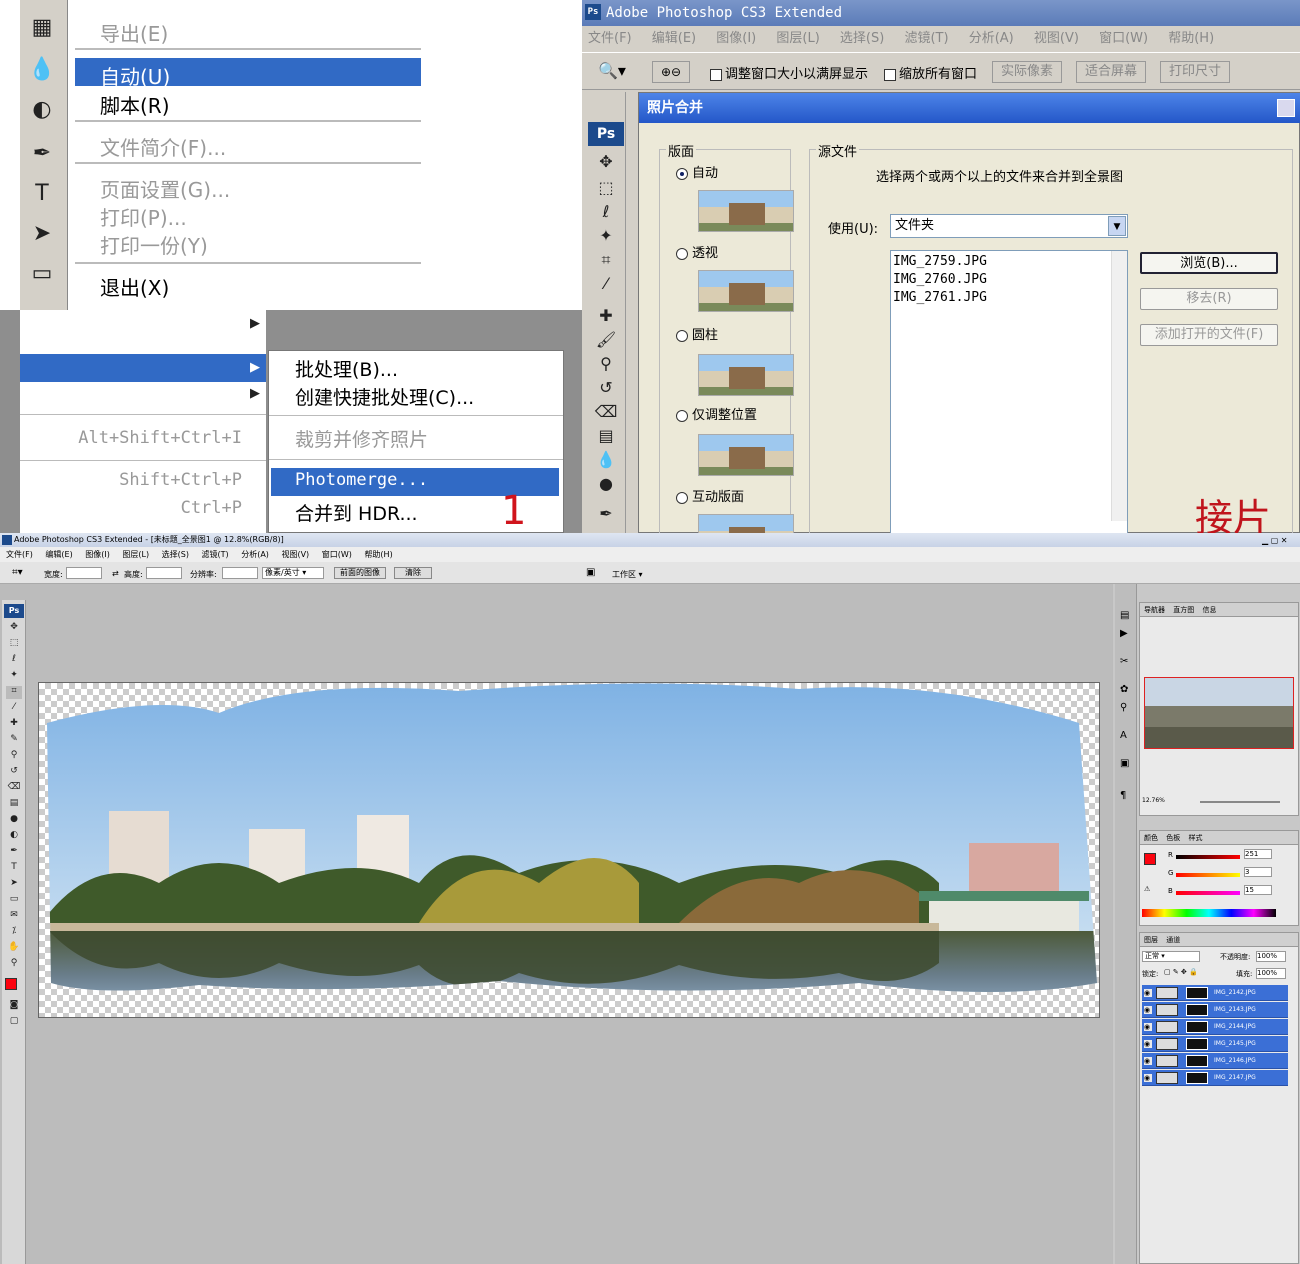  I want to click on tab-histogram: 直方图, so click(1183, 610).